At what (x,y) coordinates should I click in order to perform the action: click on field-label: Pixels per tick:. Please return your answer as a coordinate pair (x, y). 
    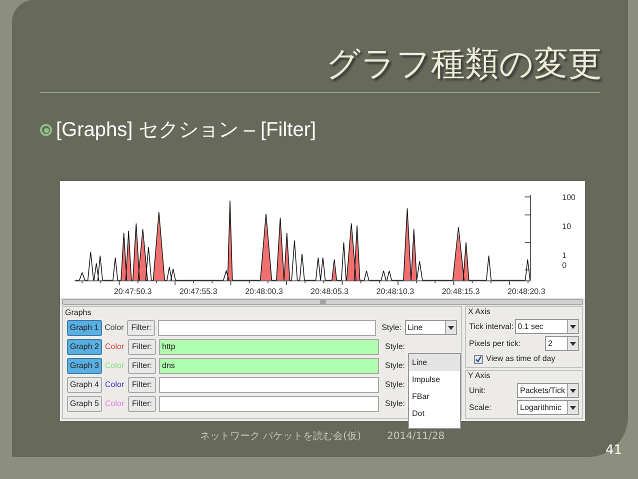
    Looking at the image, I should click on (495, 344).